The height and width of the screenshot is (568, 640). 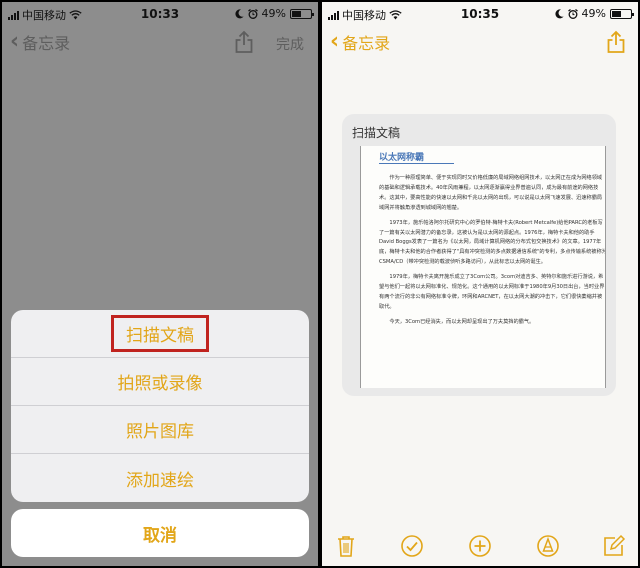 What do you see at coordinates (614, 546) in the screenshot?
I see `compose-icon` at bounding box center [614, 546].